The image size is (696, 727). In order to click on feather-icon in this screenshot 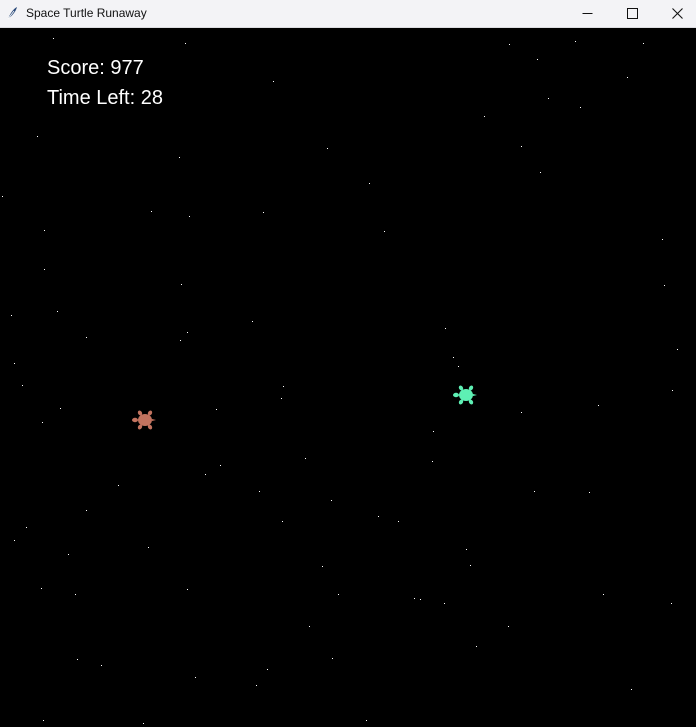, I will do `click(12, 13)`.